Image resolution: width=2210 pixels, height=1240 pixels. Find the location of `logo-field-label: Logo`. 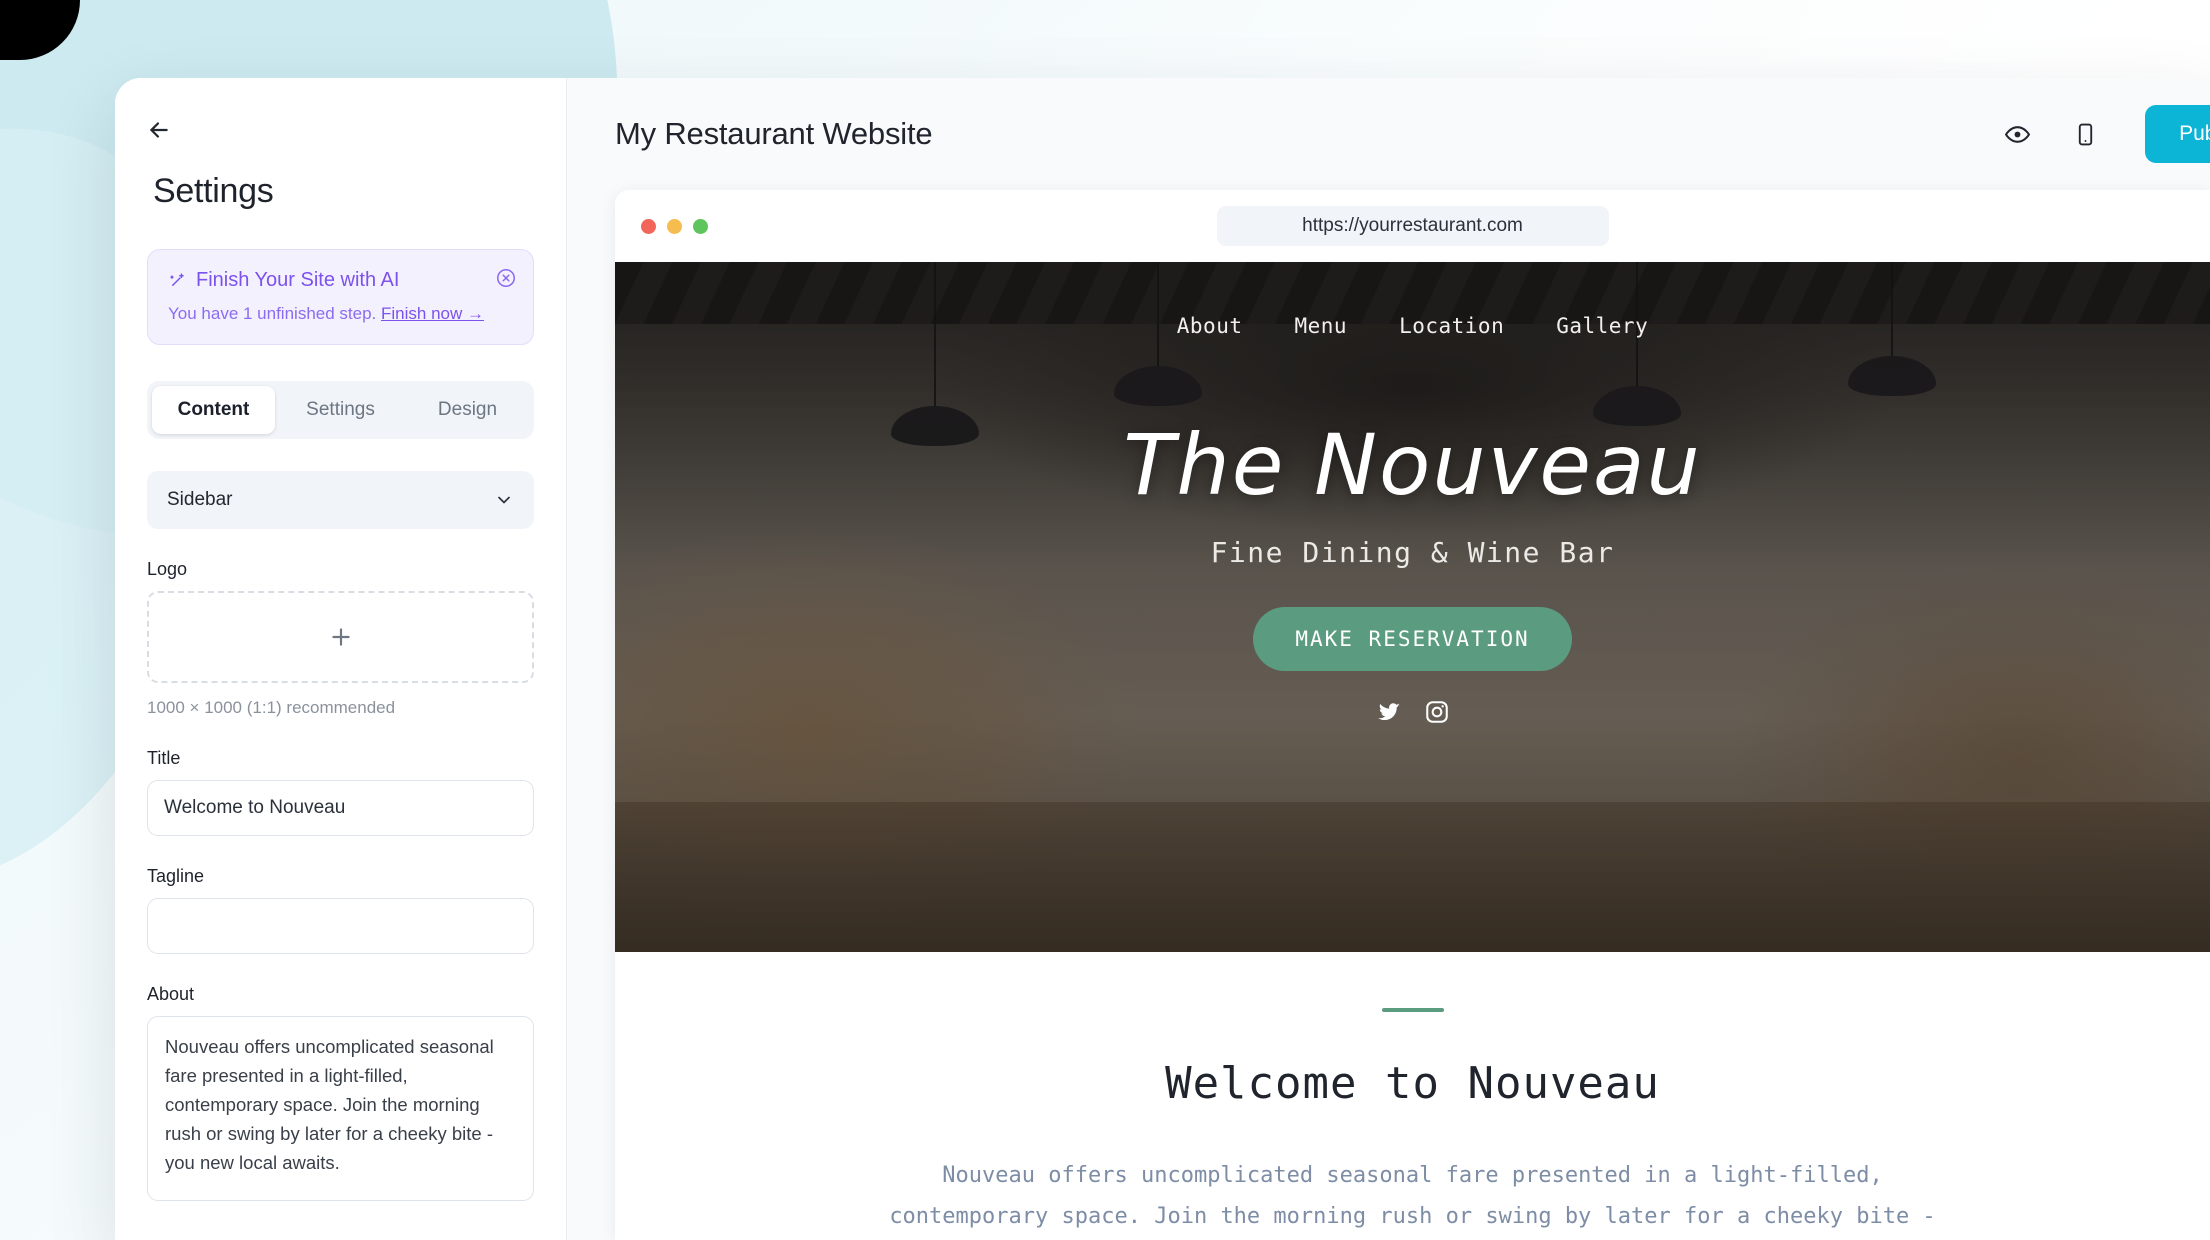

logo-field-label: Logo is located at coordinates (167, 569).